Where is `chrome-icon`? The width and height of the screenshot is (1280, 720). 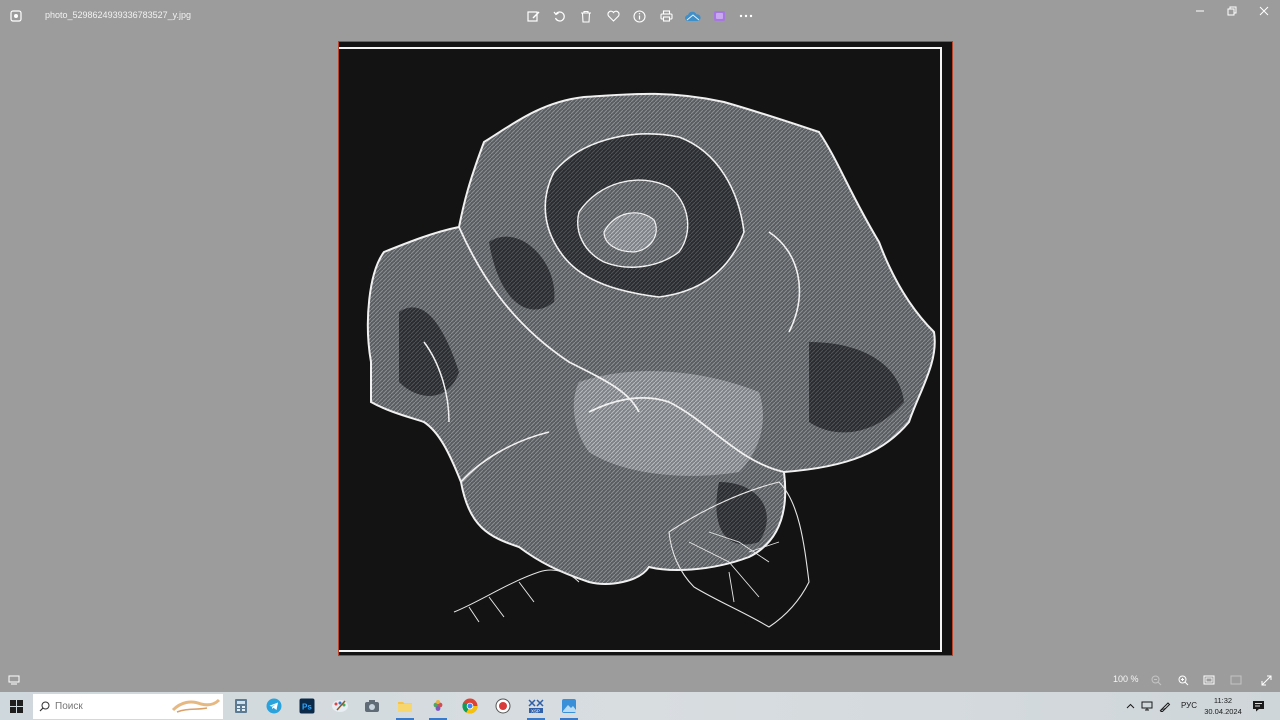 chrome-icon is located at coordinates (470, 706).